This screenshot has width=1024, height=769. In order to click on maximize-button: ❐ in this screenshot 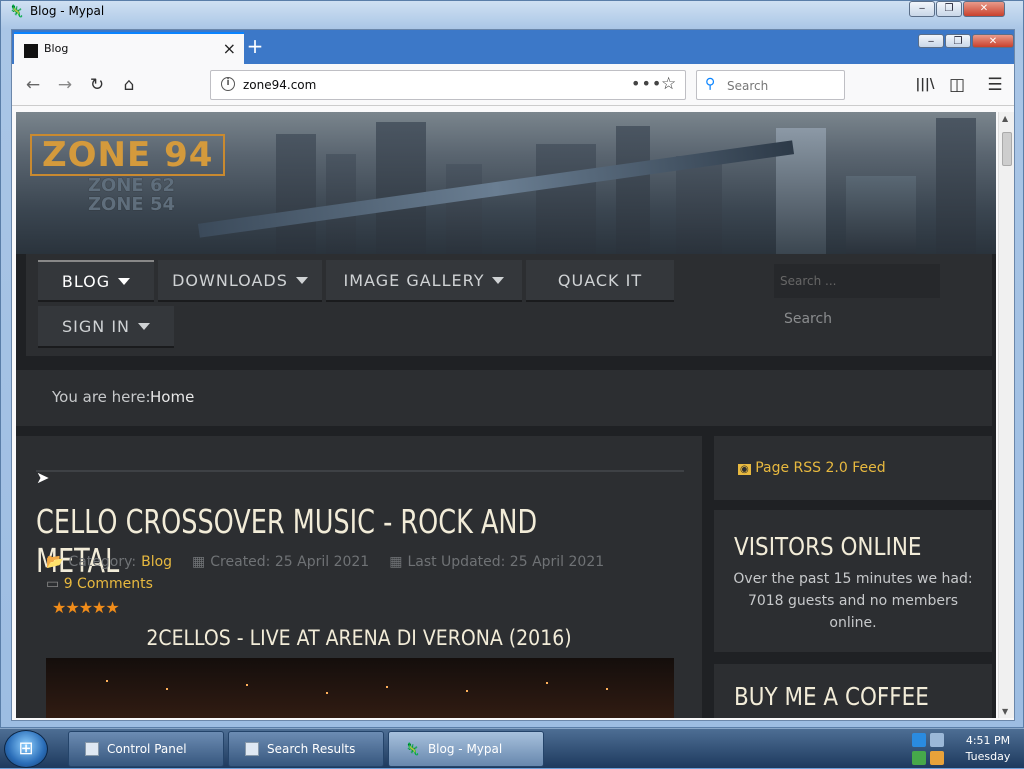, I will do `click(949, 9)`.